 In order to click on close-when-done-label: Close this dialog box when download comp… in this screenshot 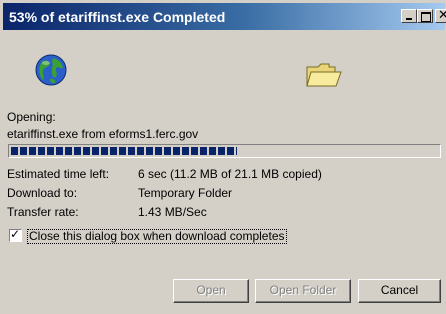, I will do `click(157, 236)`.